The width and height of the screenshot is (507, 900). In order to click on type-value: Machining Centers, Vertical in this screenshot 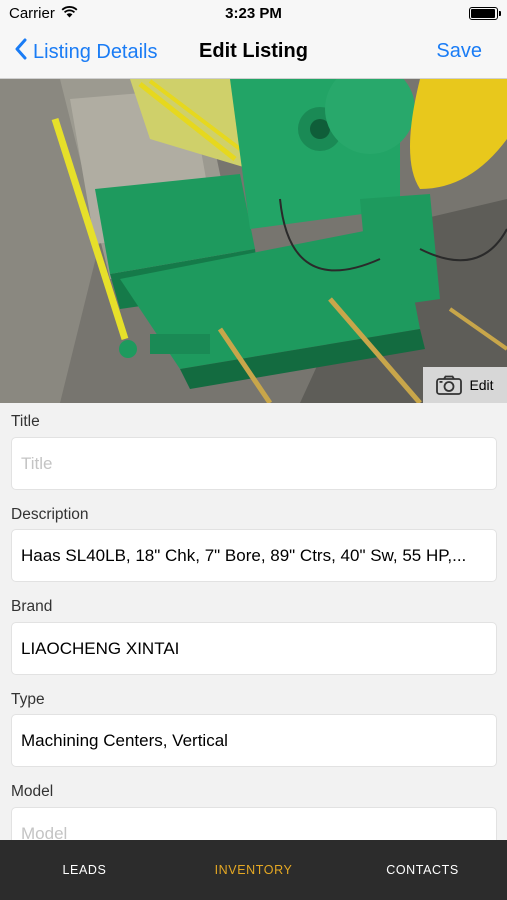, I will do `click(124, 740)`.